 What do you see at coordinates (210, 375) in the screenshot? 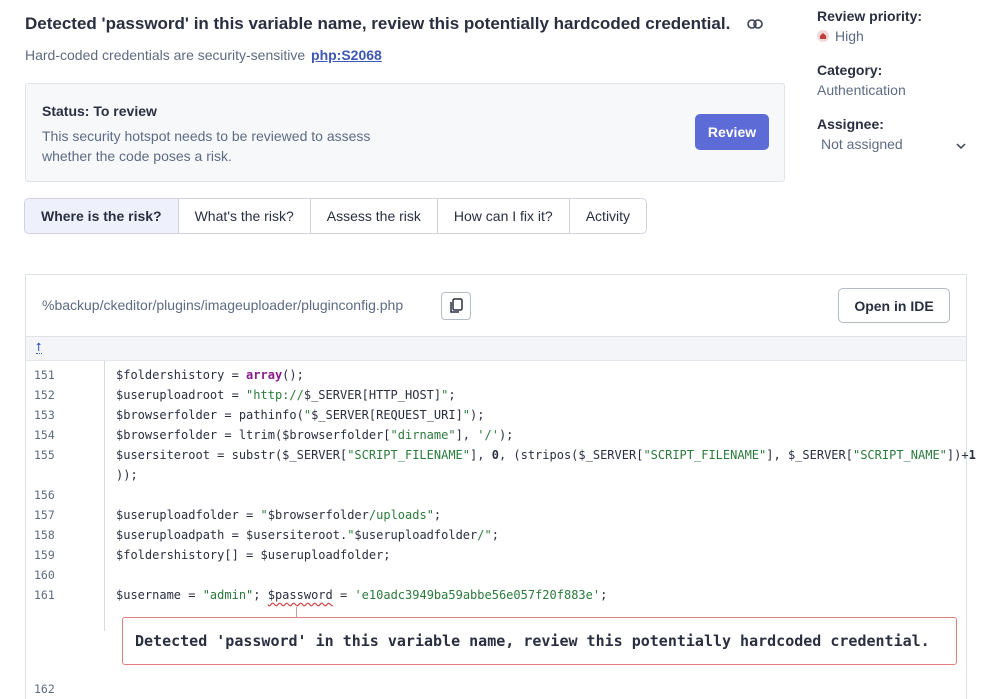
I see `code-text: $foldershistory = array();` at bounding box center [210, 375].